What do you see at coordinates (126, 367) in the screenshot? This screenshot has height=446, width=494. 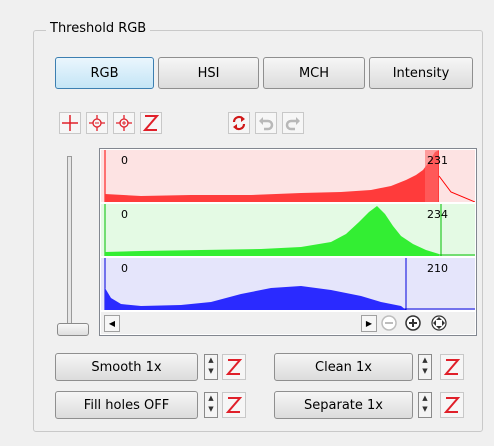 I see `smooth-button: Smooth 1x` at bounding box center [126, 367].